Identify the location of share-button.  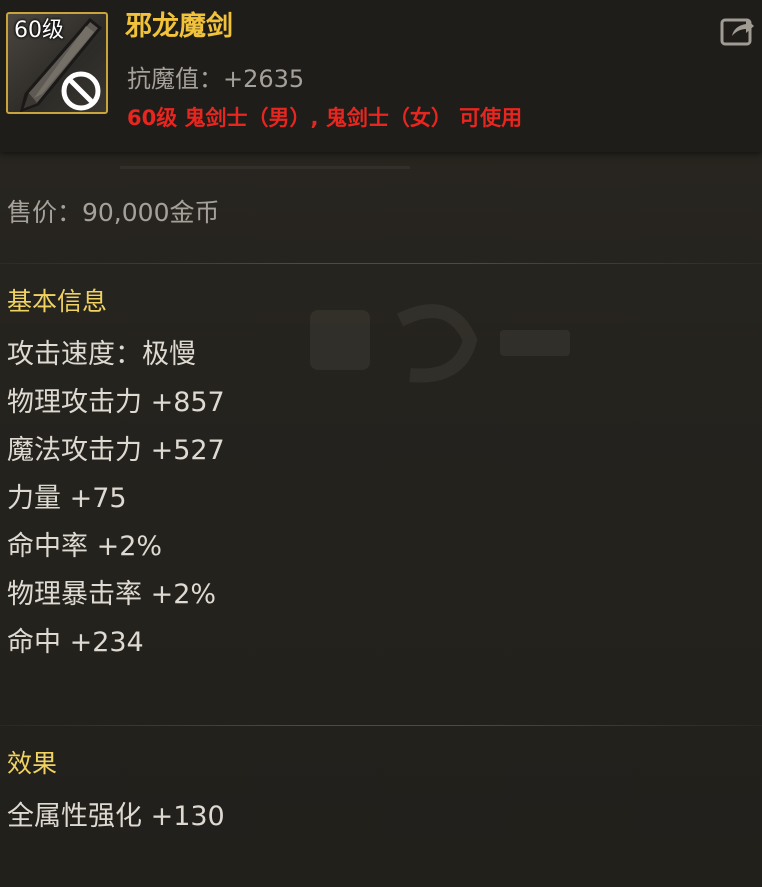
(738, 30).